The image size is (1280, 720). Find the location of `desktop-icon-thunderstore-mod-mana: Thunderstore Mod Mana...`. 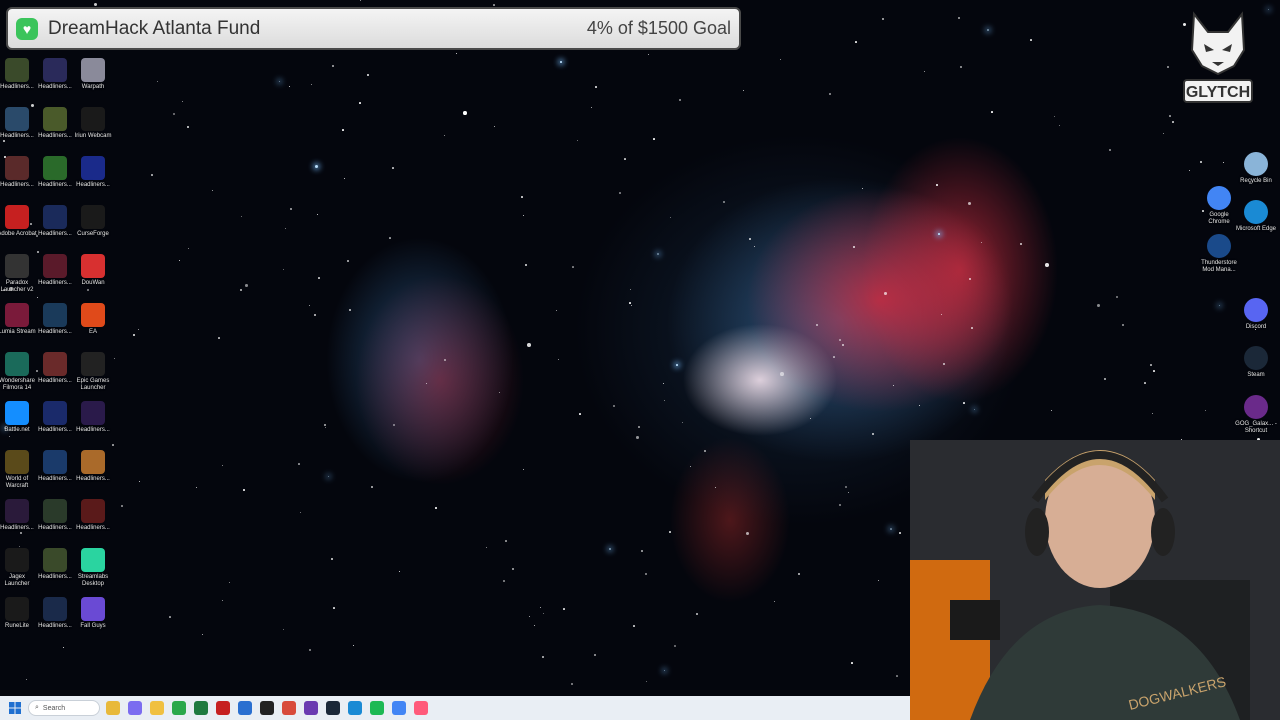

desktop-icon-thunderstore-mod-mana: Thunderstore Mod Mana... is located at coordinates (1219, 254).